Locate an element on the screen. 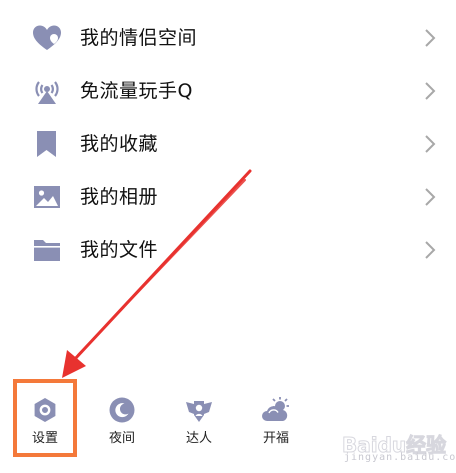 This screenshot has width=456, height=473. settings-button: 设置 is located at coordinates (45, 420).